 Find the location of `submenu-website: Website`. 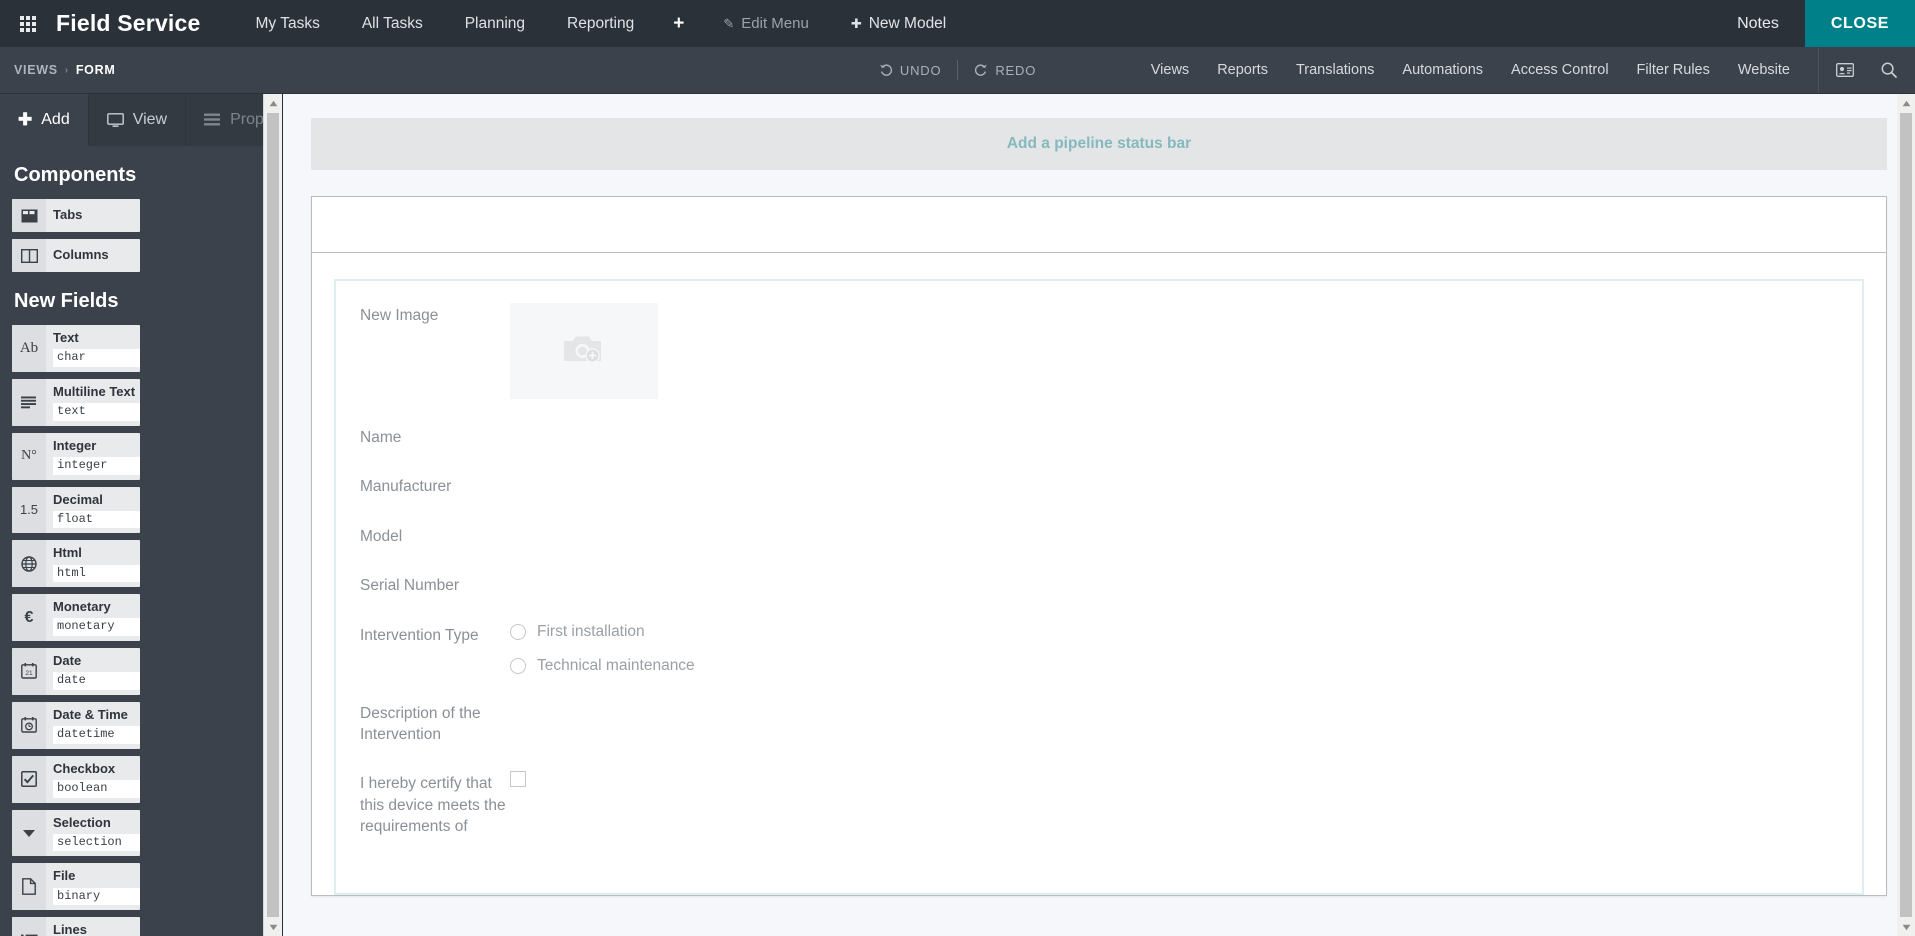

submenu-website: Website is located at coordinates (1764, 70).